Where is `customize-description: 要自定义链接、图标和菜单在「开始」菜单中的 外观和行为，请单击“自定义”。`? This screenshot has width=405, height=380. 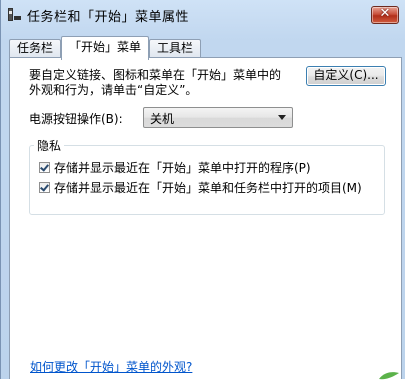
customize-description: 要自定义链接、图标和菜单在「开始」菜单中的 外观和行为，请单击“自定义”。 is located at coordinates (169, 83).